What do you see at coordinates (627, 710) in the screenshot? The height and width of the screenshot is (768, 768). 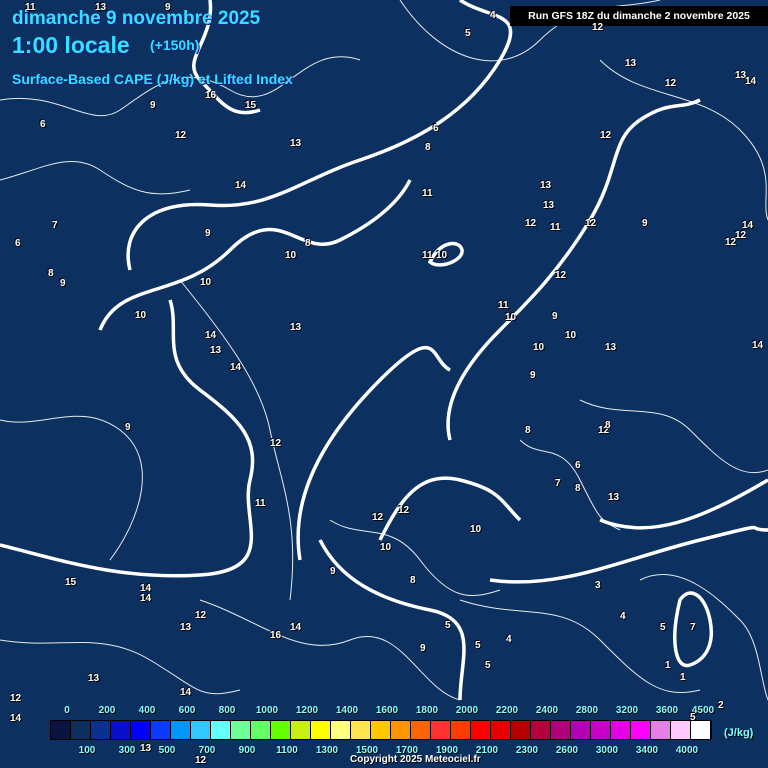 I see `legend-label-top: 3200` at bounding box center [627, 710].